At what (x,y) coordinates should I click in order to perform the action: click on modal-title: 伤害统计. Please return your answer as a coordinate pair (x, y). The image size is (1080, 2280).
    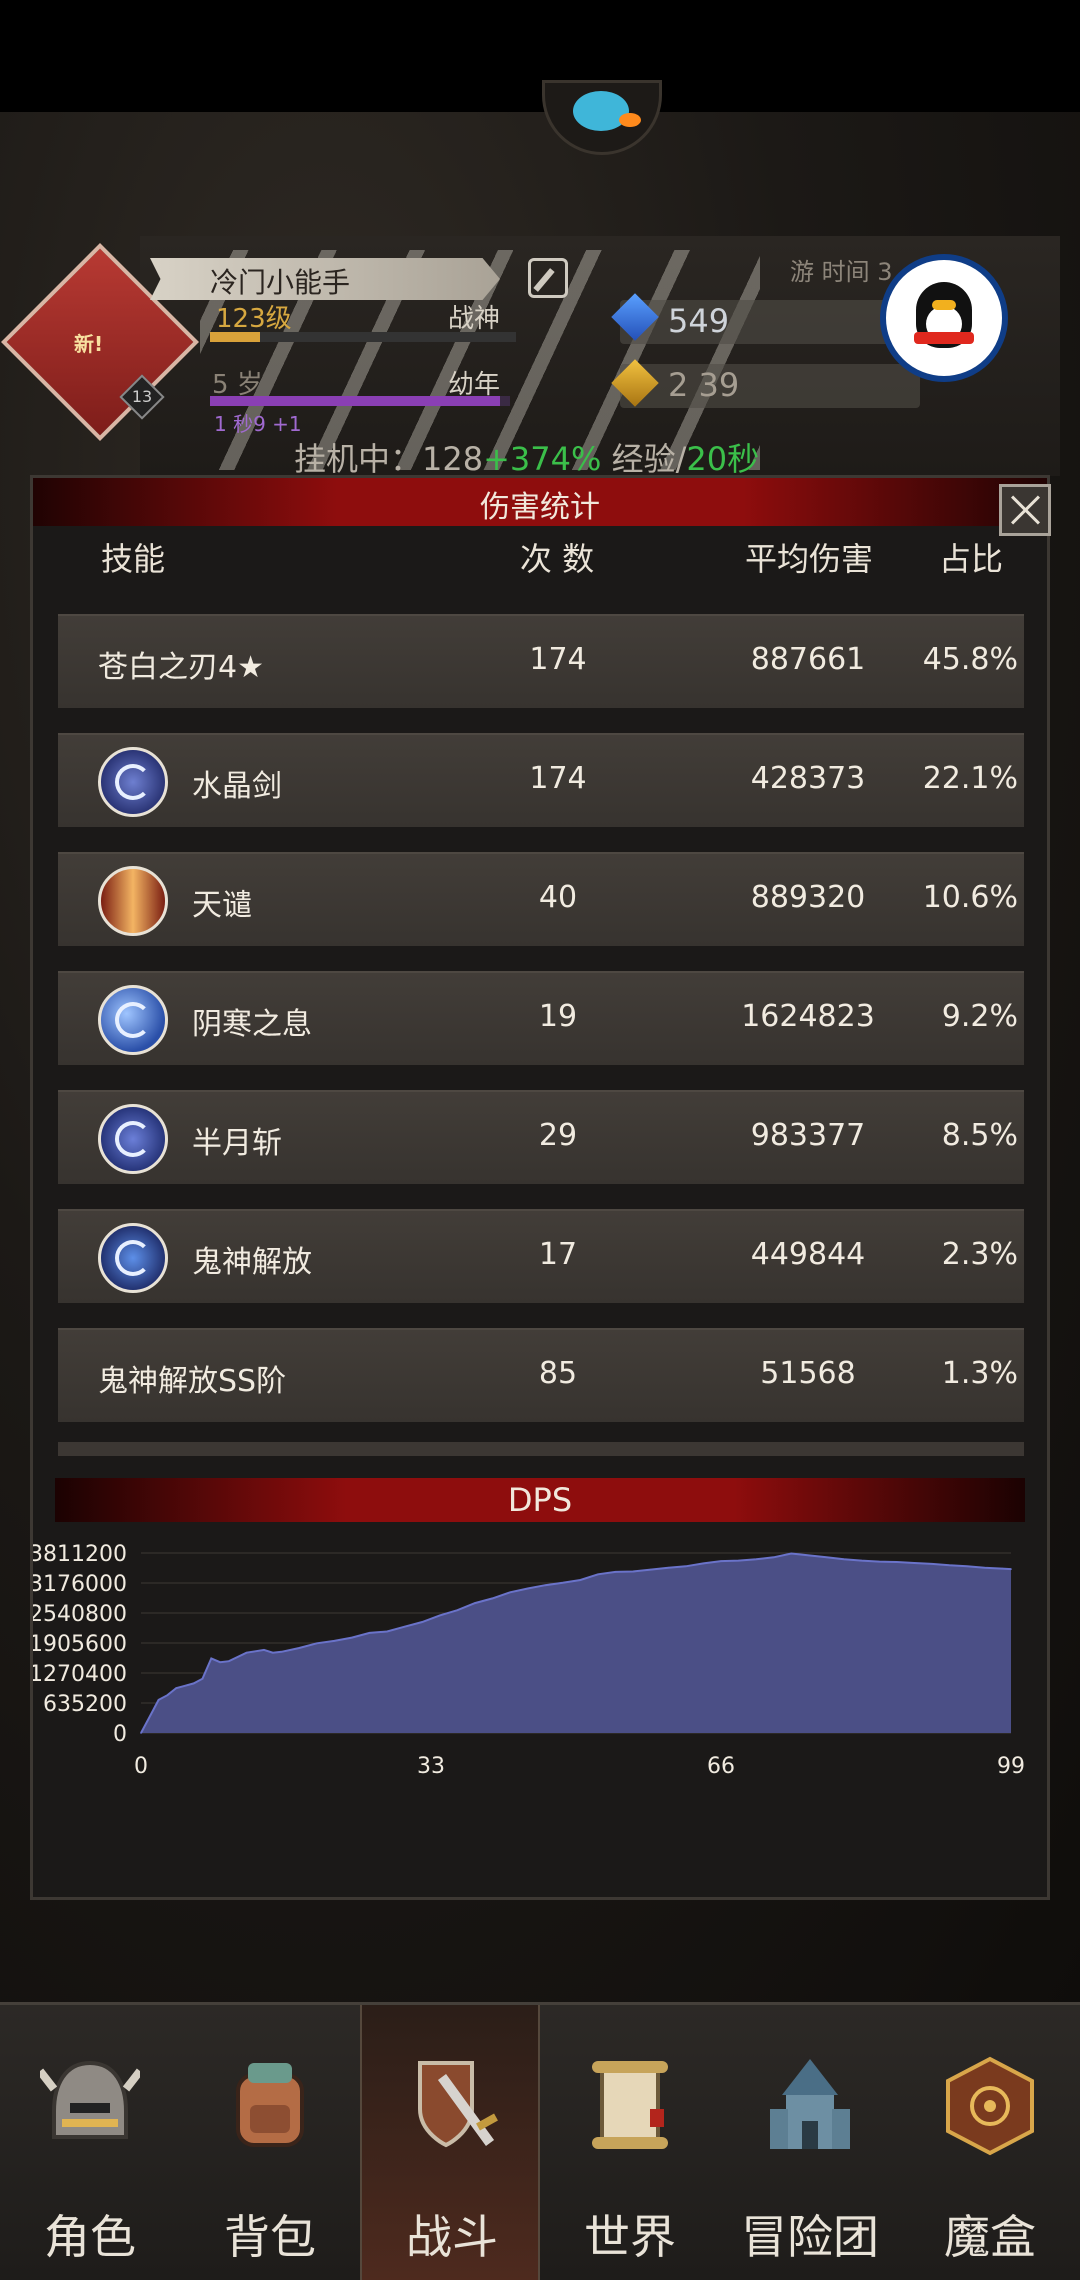
    Looking at the image, I should click on (540, 507).